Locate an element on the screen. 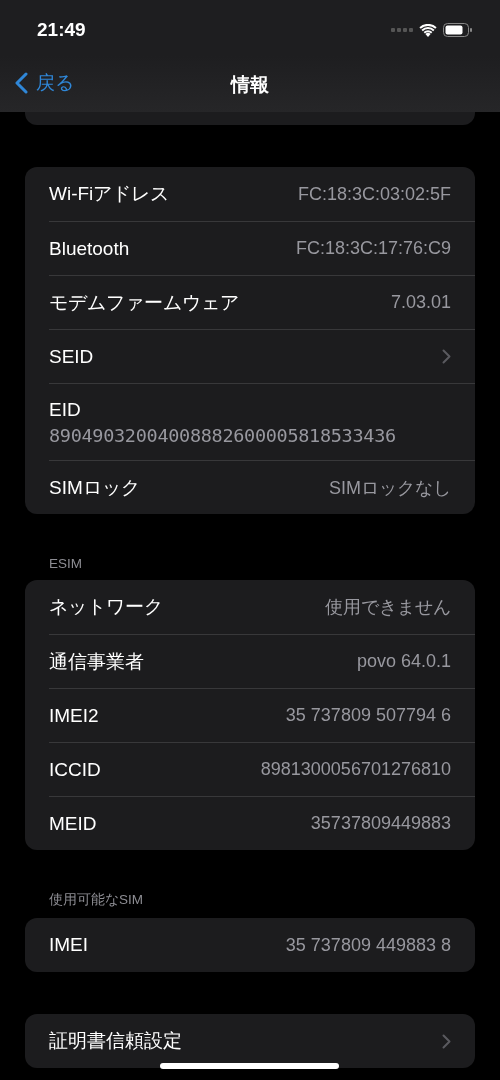 Image resolution: width=500 pixels, height=1080 pixels. row-label: Wi-Fiアドレス is located at coordinates (109, 194).